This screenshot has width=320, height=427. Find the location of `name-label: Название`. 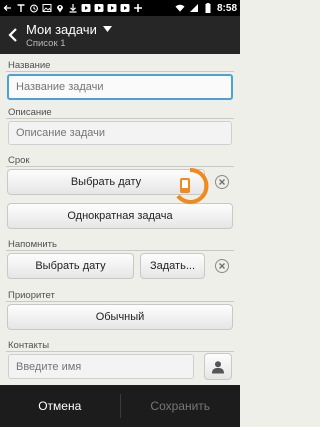

name-label: Название is located at coordinates (29, 65).